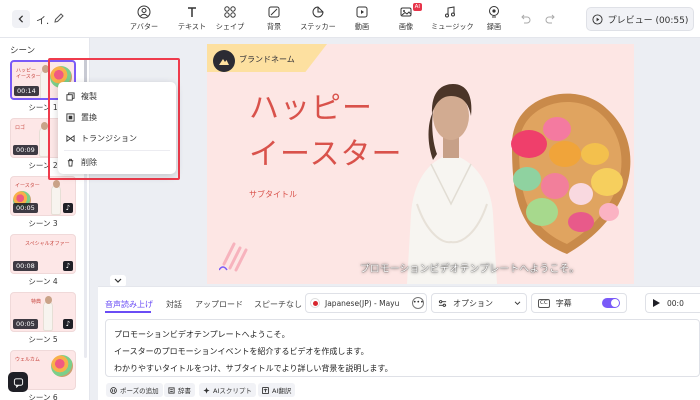 Image resolution: width=700 pixels, height=400 pixels. Describe the element at coordinates (479, 303) in the screenshot. I see `option-dropdown: オプション` at that location.